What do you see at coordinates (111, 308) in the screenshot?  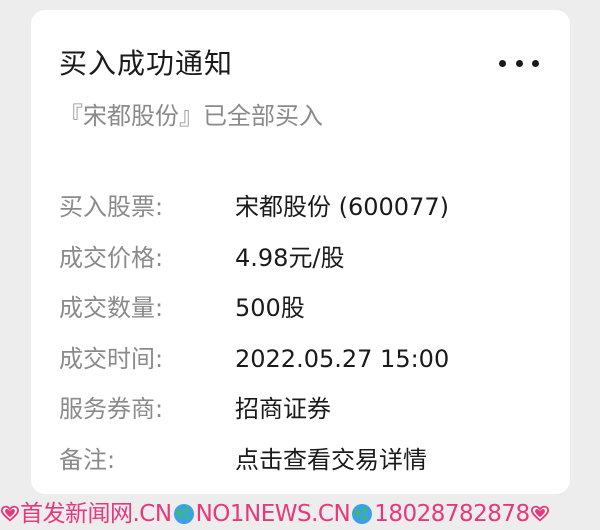 I see `detail-label: 成交数量:` at bounding box center [111, 308].